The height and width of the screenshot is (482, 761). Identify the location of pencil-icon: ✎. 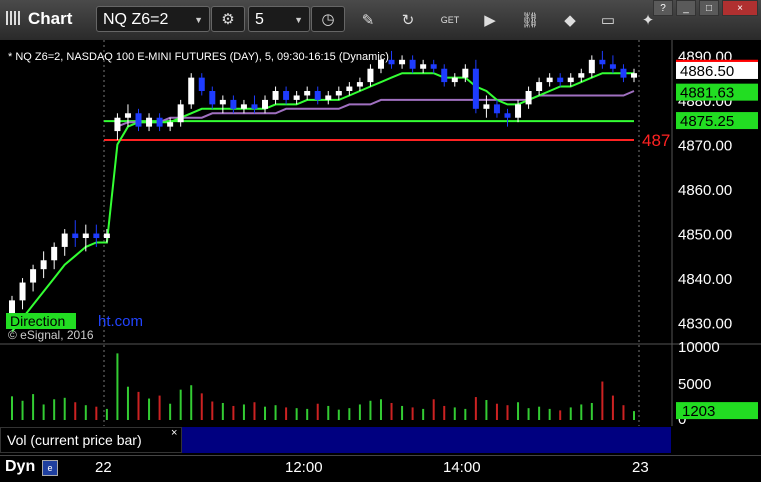
(368, 20).